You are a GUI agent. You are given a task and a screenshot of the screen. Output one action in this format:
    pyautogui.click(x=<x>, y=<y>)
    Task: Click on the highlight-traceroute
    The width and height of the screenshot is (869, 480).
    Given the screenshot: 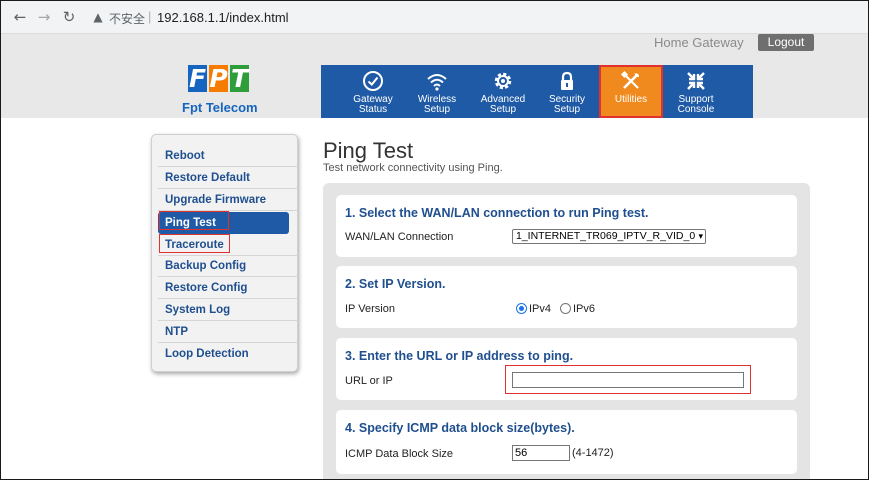 What is the action you would take?
    pyautogui.click(x=194, y=243)
    